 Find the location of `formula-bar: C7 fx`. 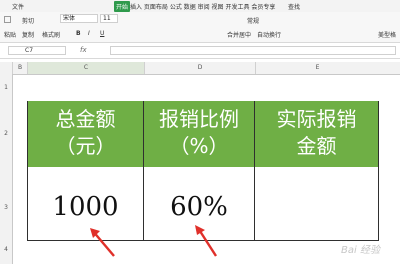

formula-bar: C7 fx is located at coordinates (200, 51).